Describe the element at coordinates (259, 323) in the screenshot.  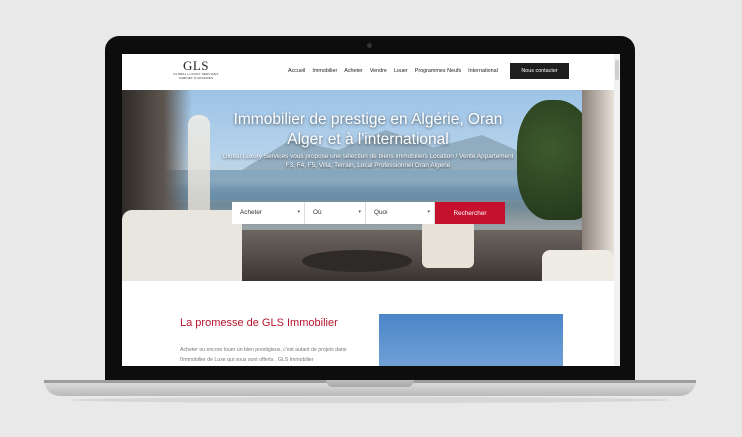
I see `section-title: La promesse de GLS Immobilier` at that location.